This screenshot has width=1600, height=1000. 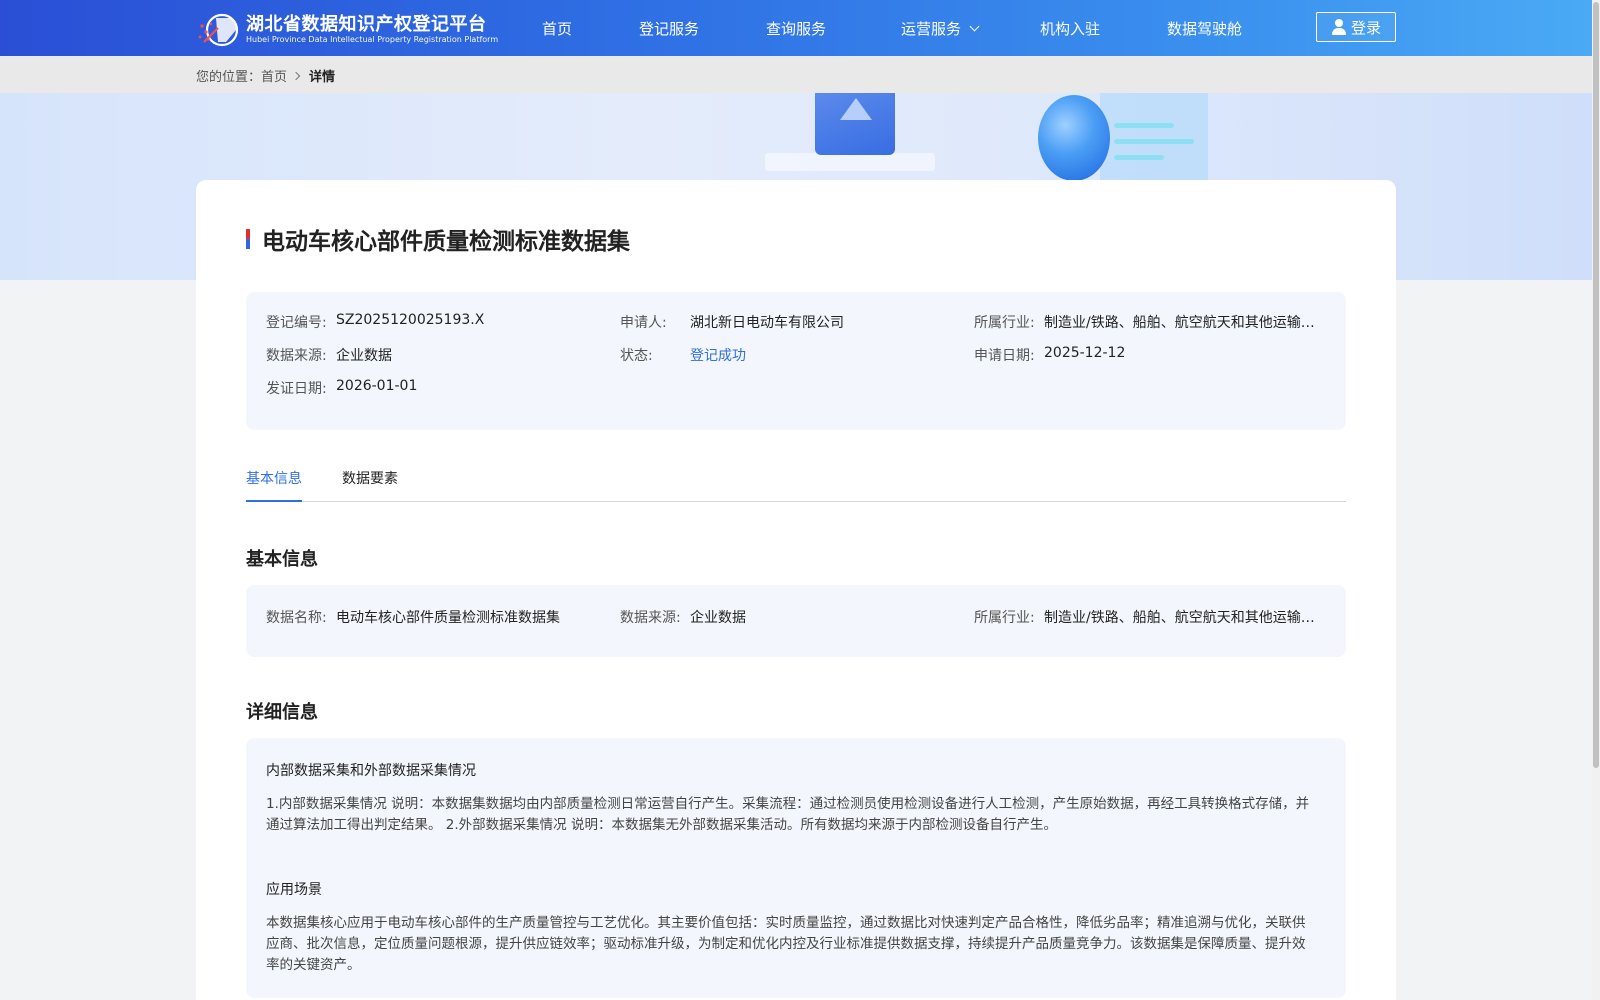 I want to click on nav-institution-join: 机构入驻, so click(x=1070, y=28).